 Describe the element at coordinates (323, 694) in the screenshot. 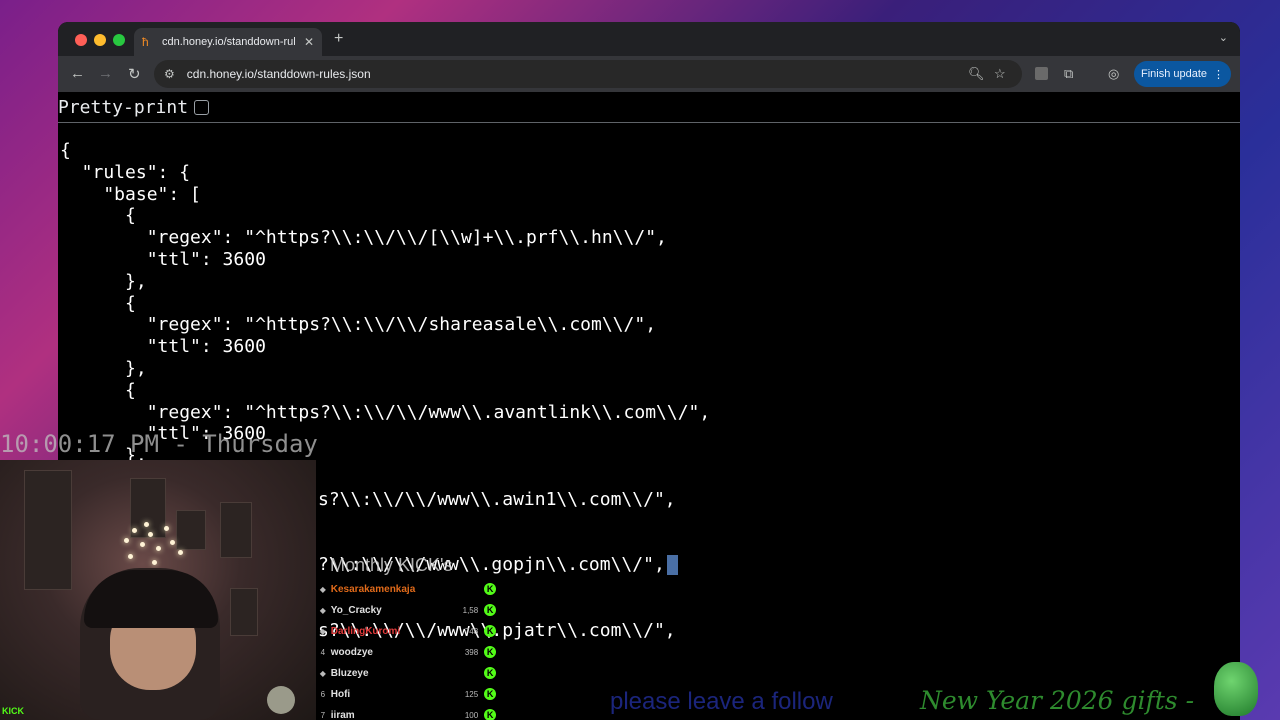

I see `leaderboard-rank: 6` at that location.